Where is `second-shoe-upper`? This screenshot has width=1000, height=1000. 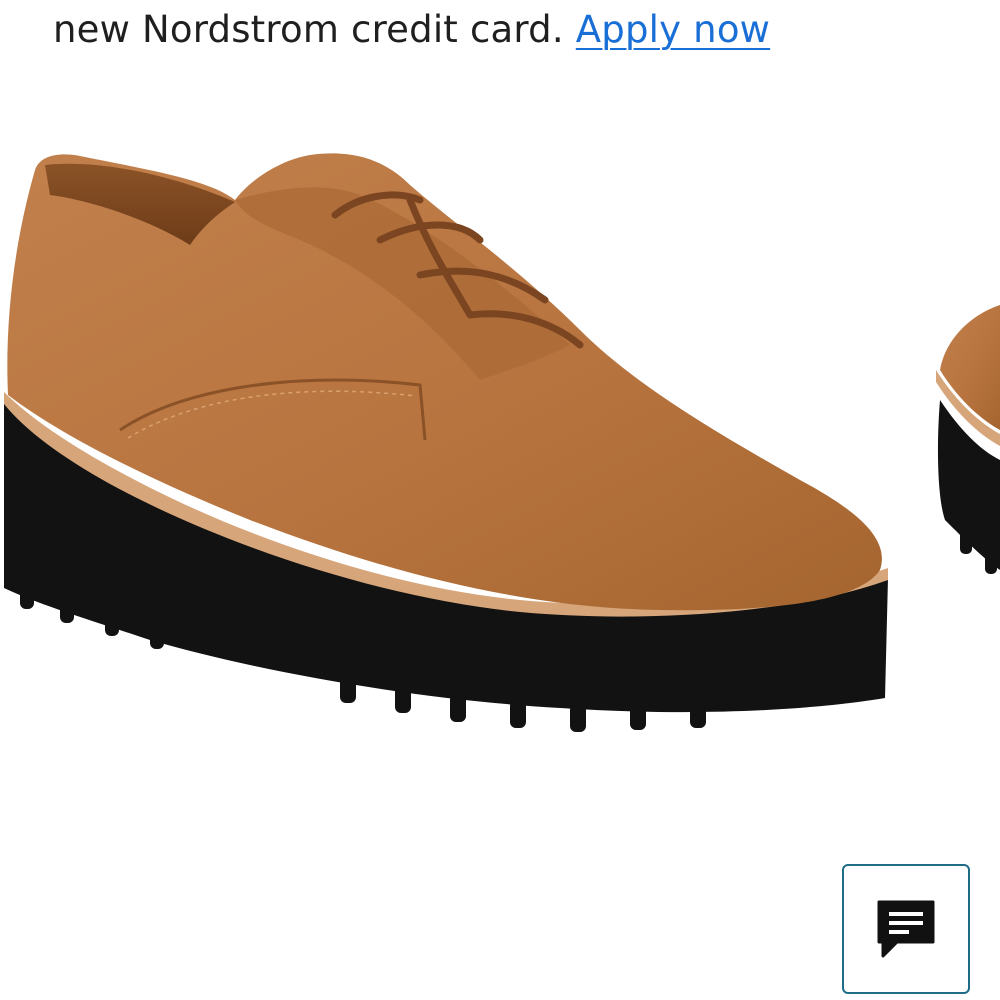 second-shoe-upper is located at coordinates (970, 367).